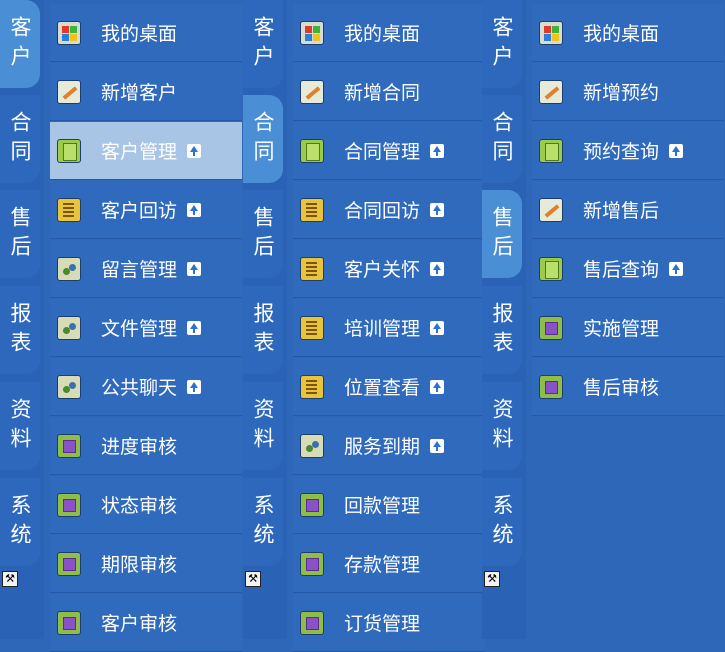 Image resolution: width=725 pixels, height=652 pixels. I want to click on menu-item-label: 文件管理, so click(139, 329).